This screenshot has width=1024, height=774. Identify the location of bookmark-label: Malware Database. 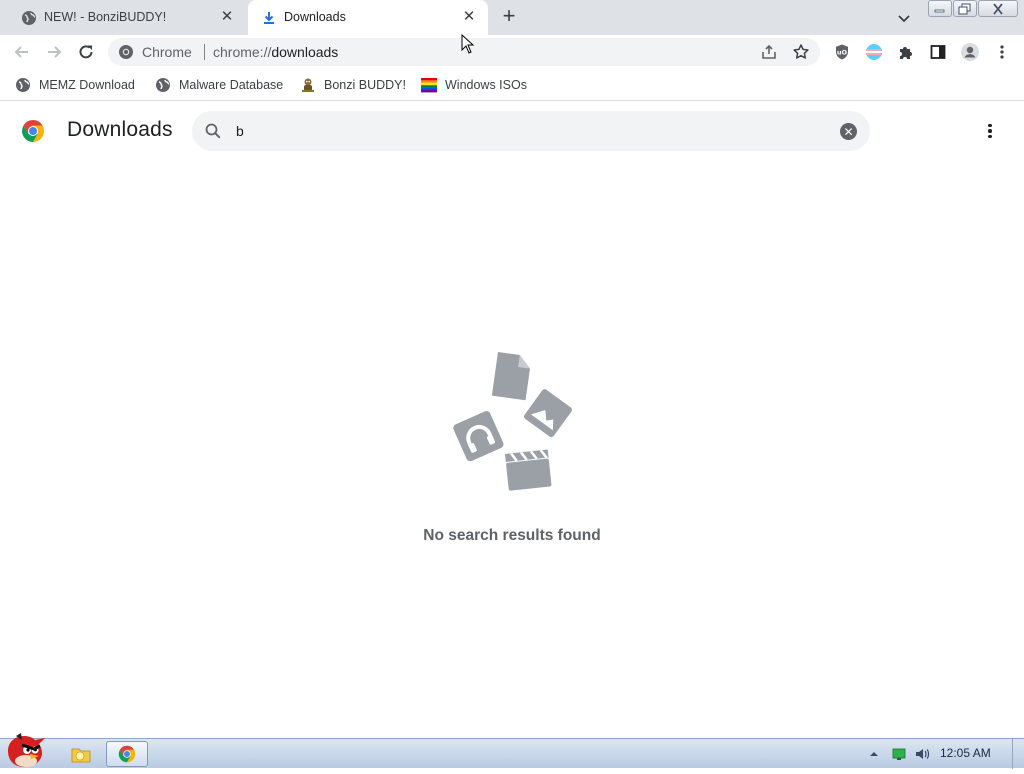
(231, 85).